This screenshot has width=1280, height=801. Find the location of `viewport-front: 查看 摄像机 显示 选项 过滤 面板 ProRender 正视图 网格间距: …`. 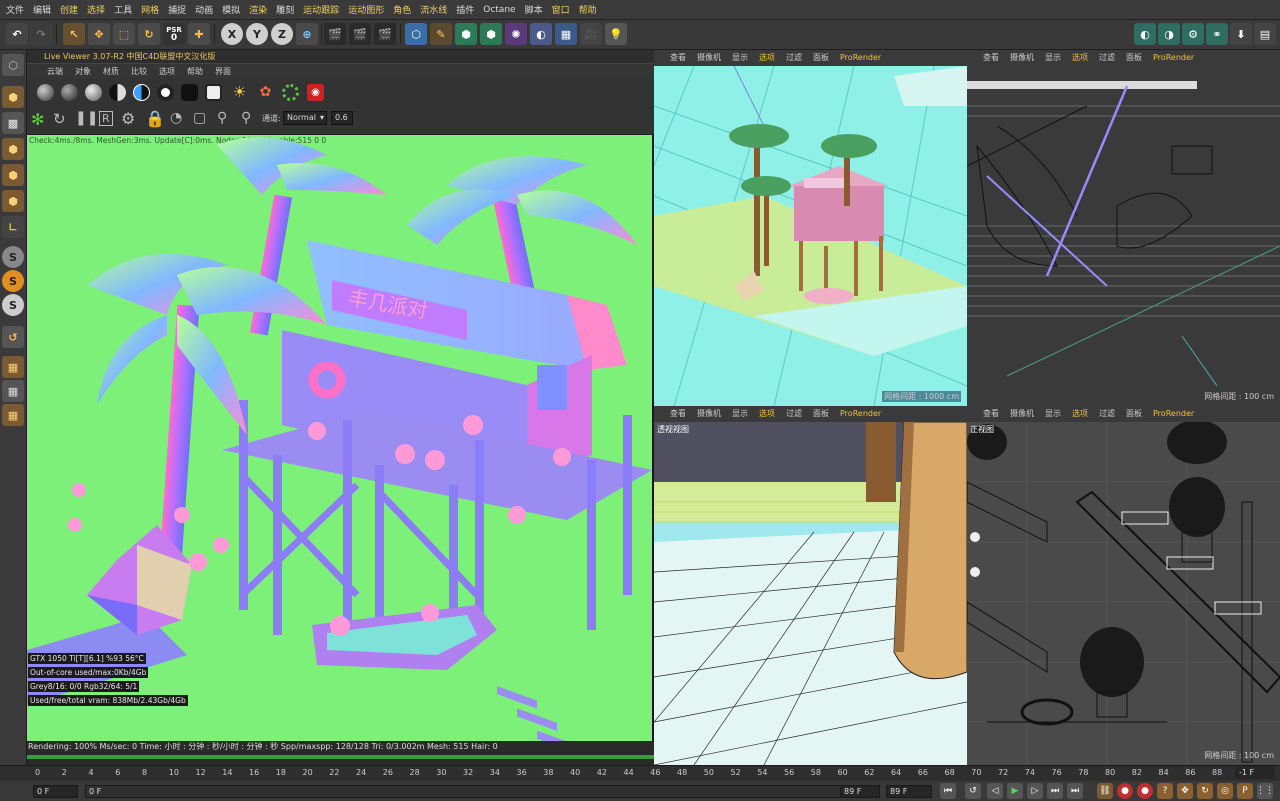

viewport-front: 查看 摄像机 显示 选项 过滤 面板 ProRender 正视图 网格间距: … is located at coordinates (1123, 585).